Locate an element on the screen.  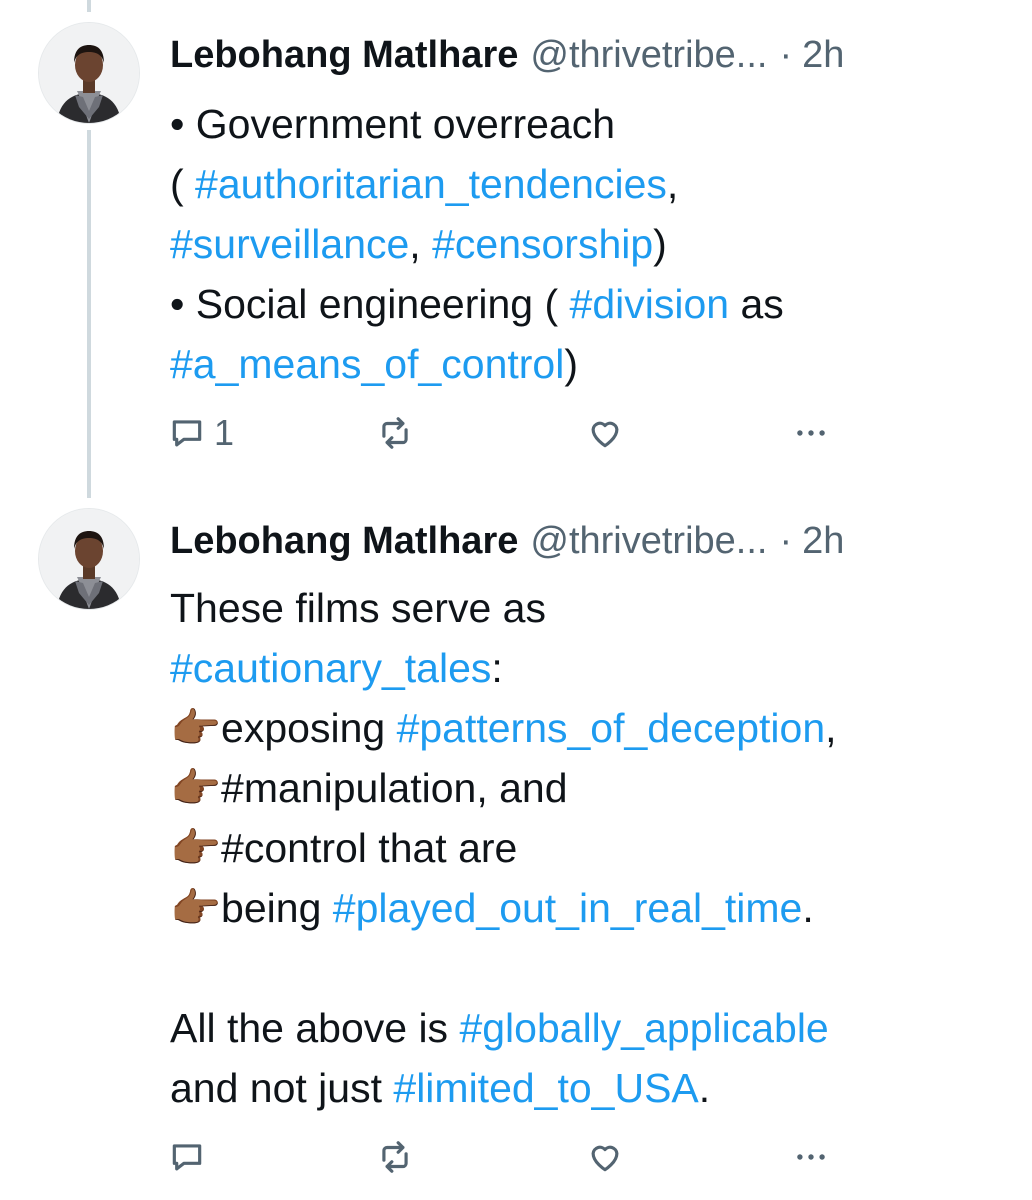
reply-button: 1 is located at coordinates (201, 433).